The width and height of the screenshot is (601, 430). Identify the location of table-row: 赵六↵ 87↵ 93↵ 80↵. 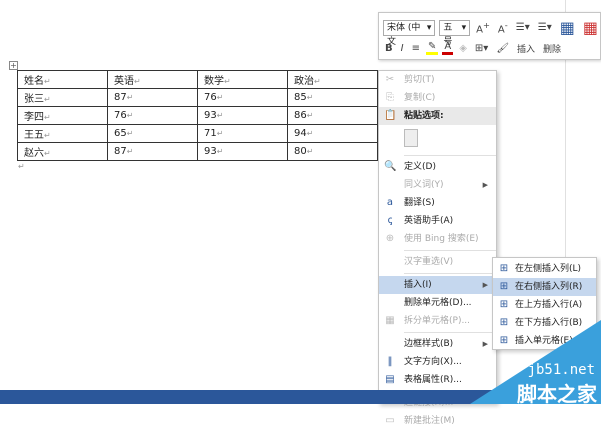
(197, 151).